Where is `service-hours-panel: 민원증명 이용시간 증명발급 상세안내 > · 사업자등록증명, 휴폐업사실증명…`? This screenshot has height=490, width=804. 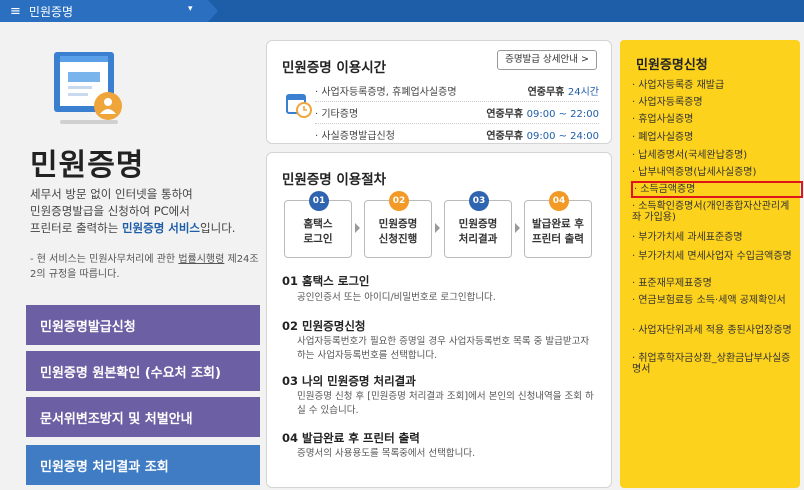 service-hours-panel: 민원증명 이용시간 증명발급 상세안내 > · 사업자등록증명, 휴폐업사실증명… is located at coordinates (439, 92).